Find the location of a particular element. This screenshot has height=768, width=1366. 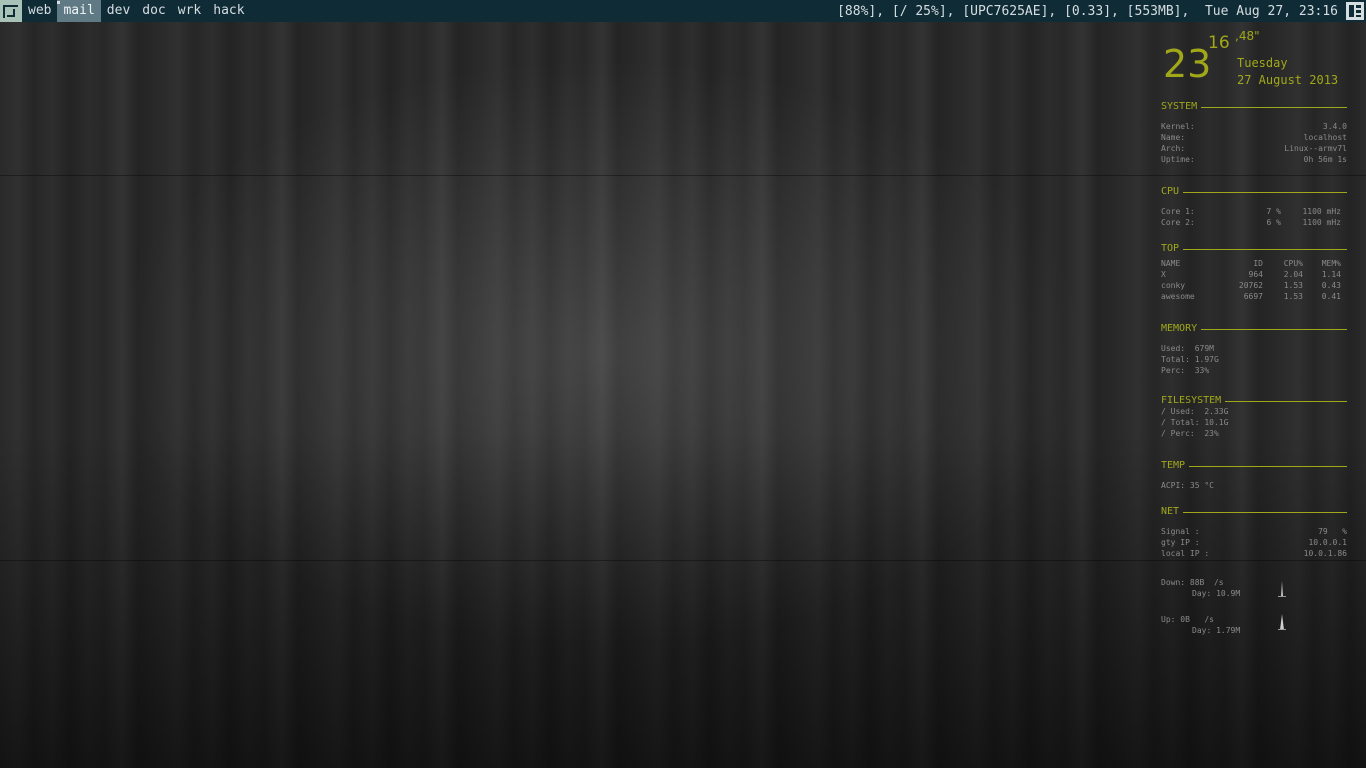

section-title: TEMP is located at coordinates (1173, 465).